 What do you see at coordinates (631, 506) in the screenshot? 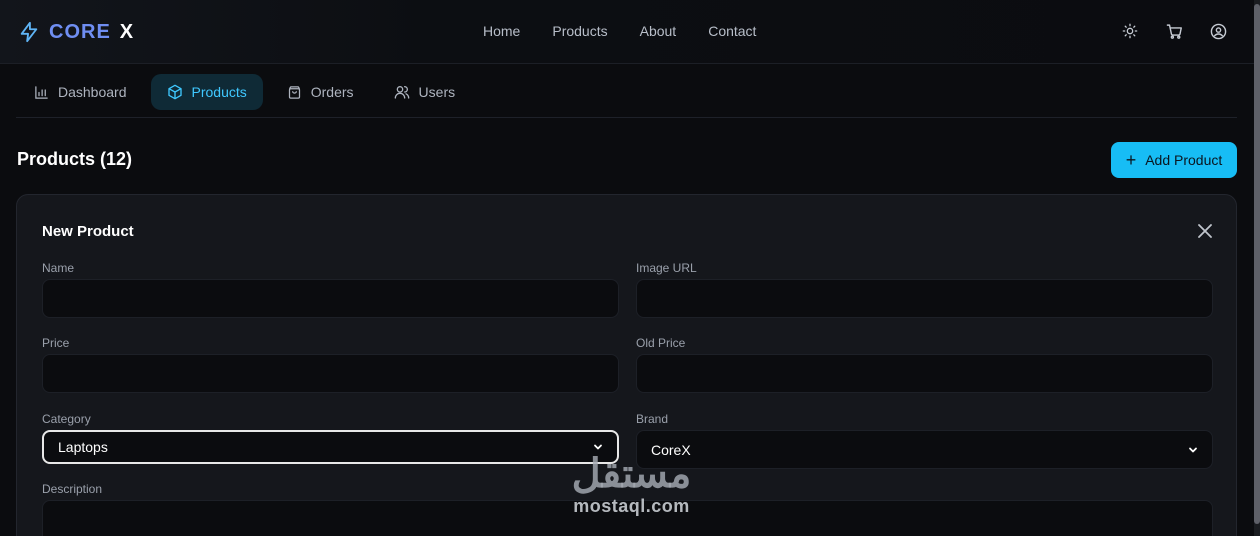
I see `watermark-domain: mostaql.com` at bounding box center [631, 506].